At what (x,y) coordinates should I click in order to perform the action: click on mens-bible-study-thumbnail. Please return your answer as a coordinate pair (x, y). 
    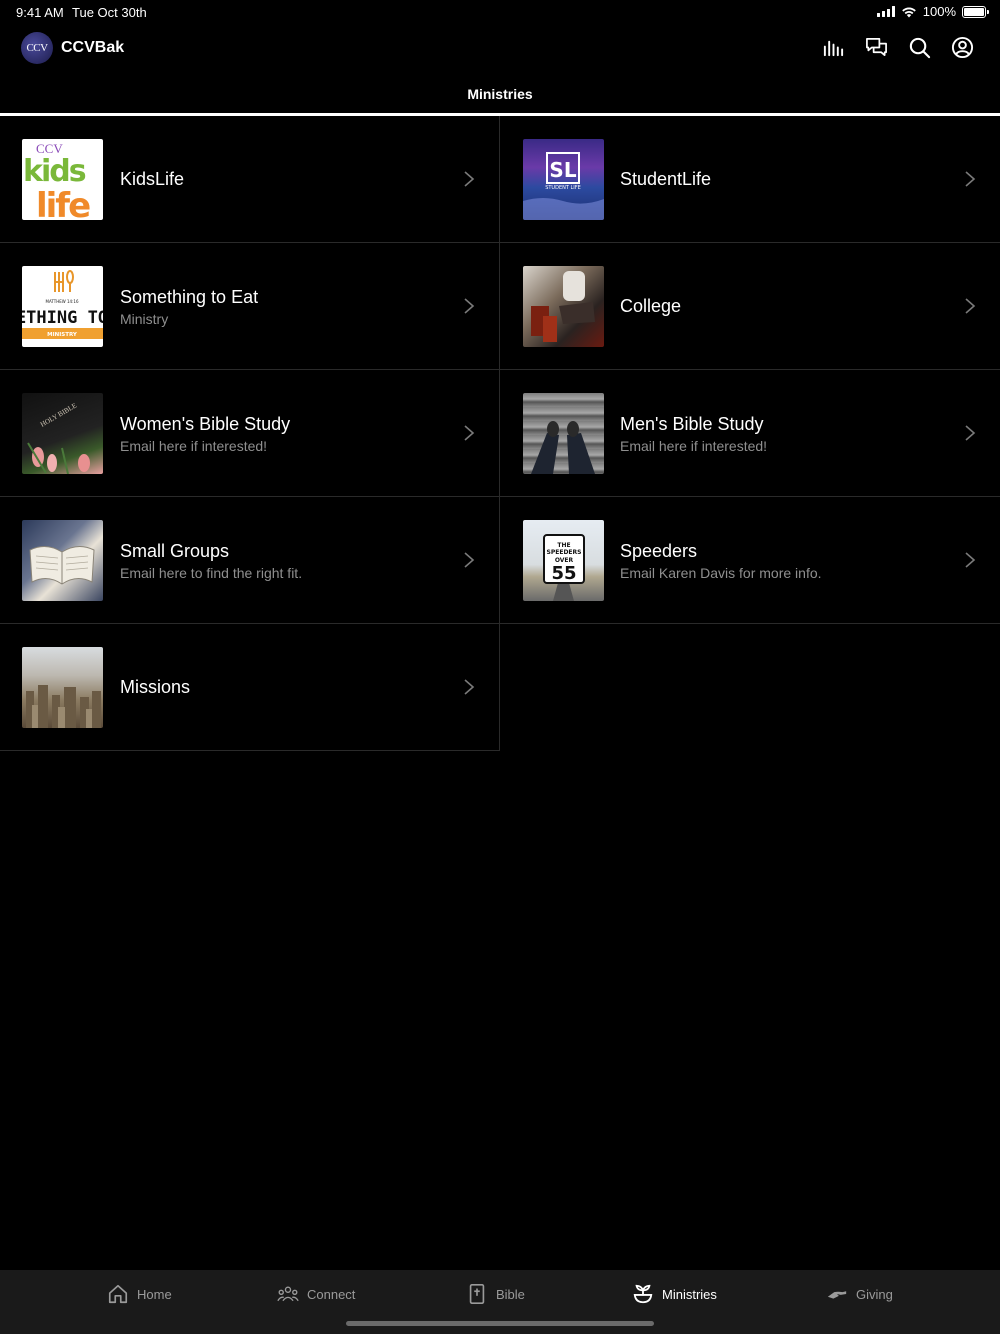
    Looking at the image, I should click on (563, 433).